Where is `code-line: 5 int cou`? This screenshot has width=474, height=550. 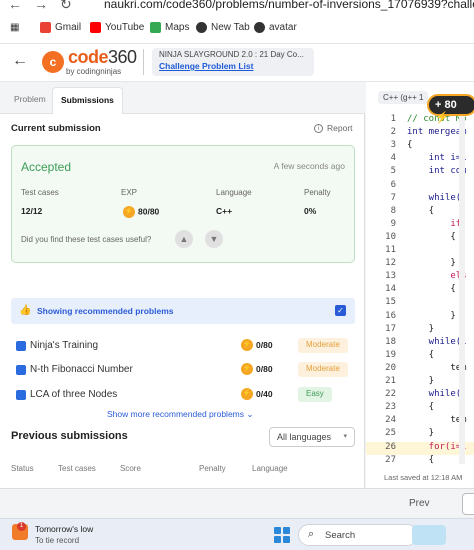
code-line: 5 int cou is located at coordinates (420, 172).